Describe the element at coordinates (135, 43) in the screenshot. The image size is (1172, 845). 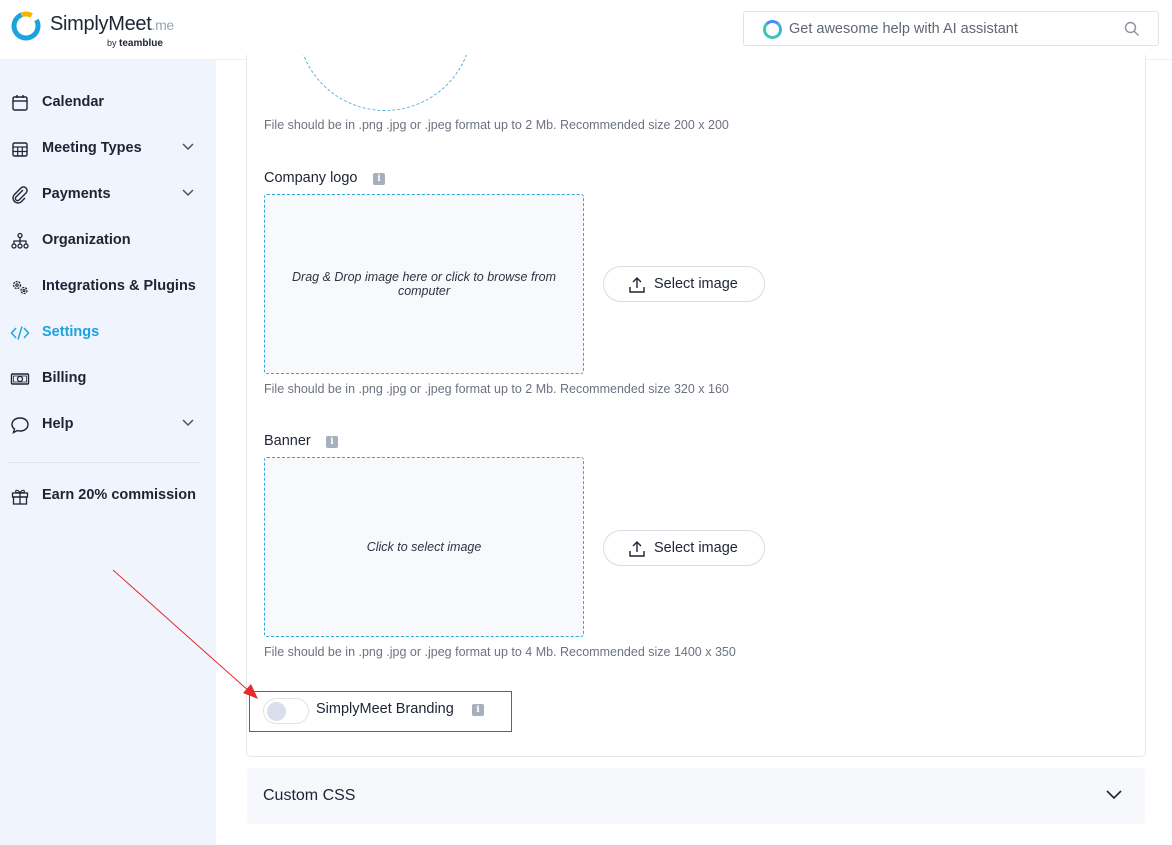
I see `brand-byline: by teamblue` at that location.